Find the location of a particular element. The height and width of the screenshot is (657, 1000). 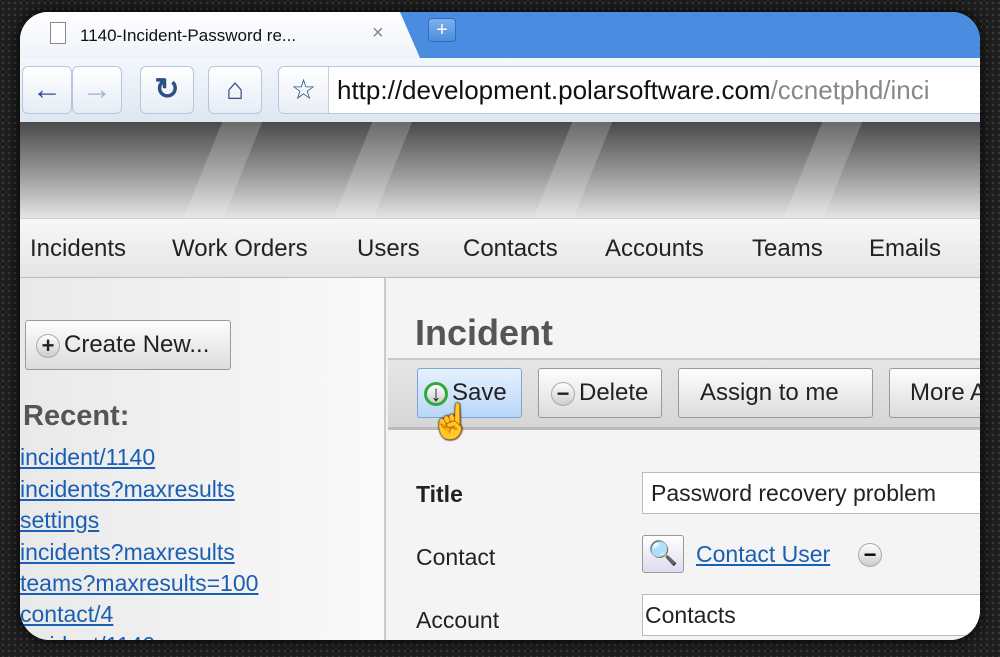

nav-users: Users is located at coordinates (388, 249).